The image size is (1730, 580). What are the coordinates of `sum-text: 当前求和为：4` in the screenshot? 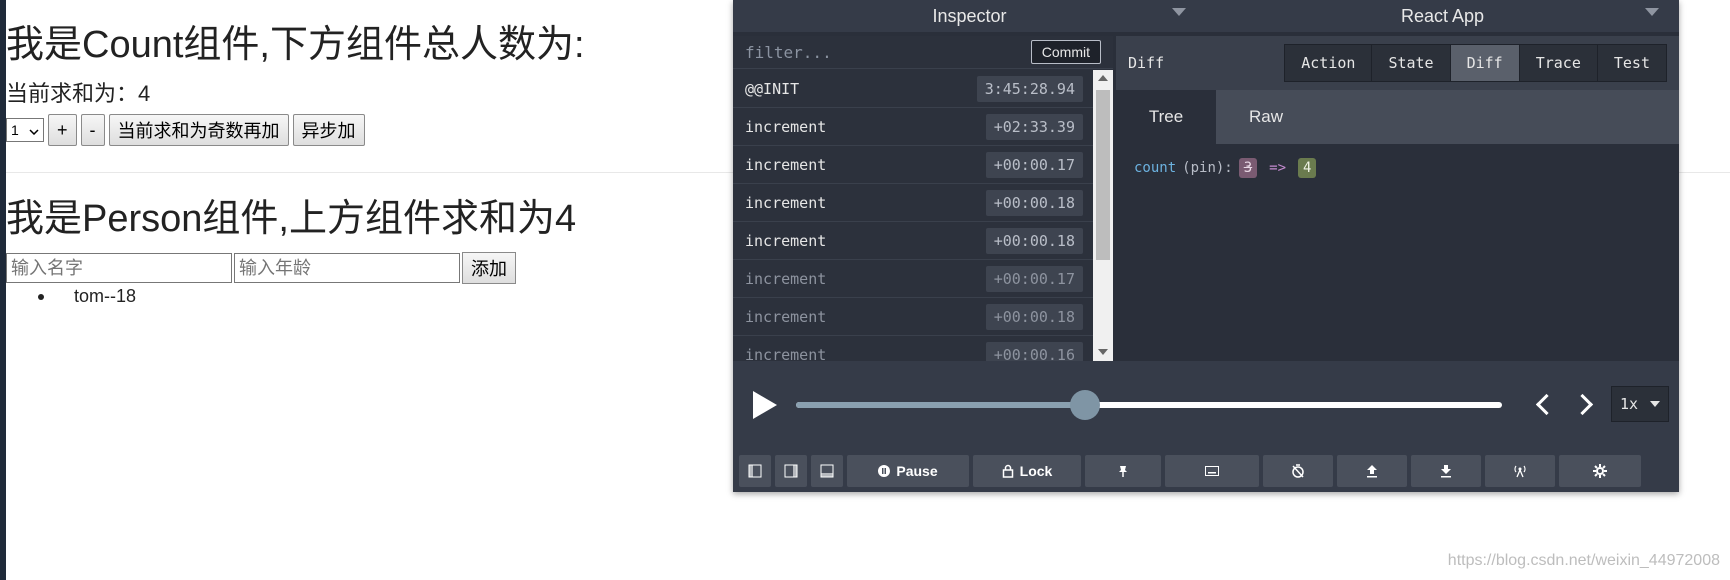 It's located at (78, 93).